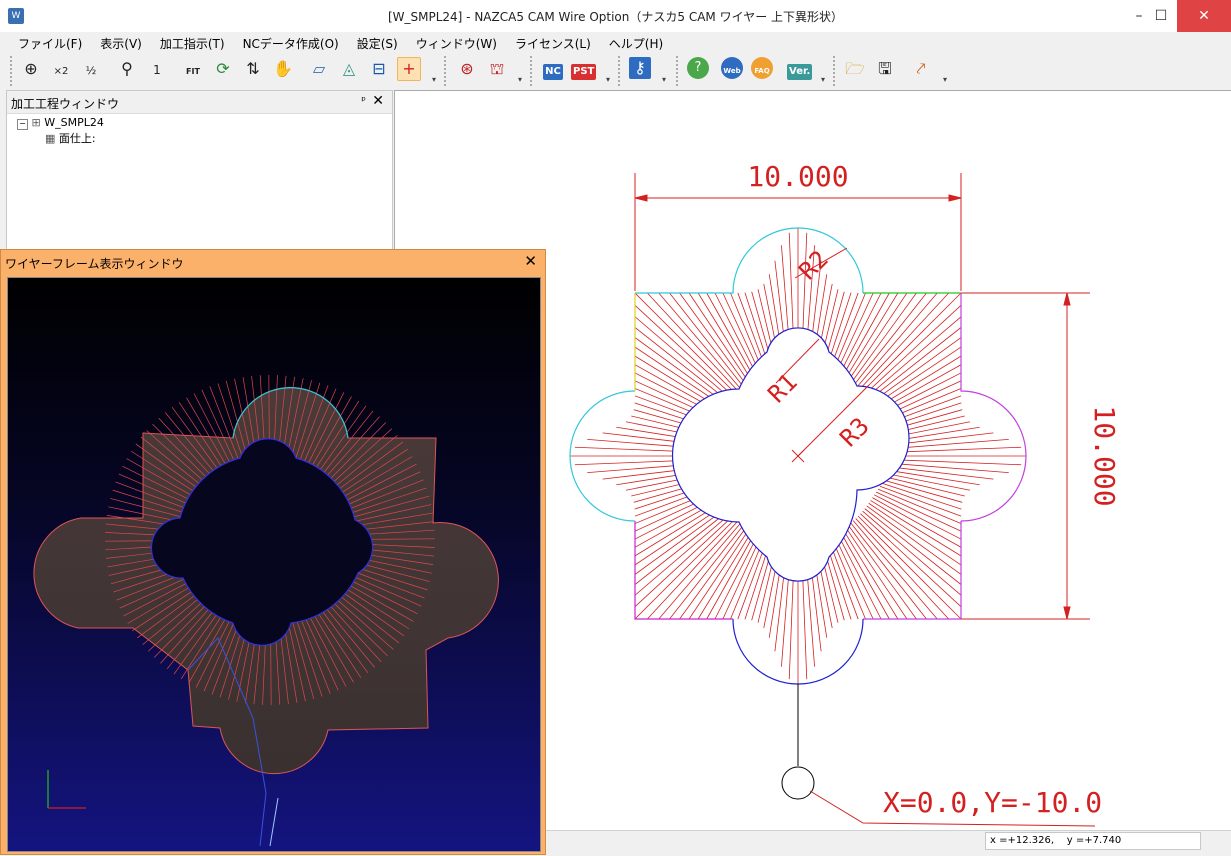 The width and height of the screenshot is (1231, 856). What do you see at coordinates (698, 68) in the screenshot?
I see `help-icon: ?` at bounding box center [698, 68].